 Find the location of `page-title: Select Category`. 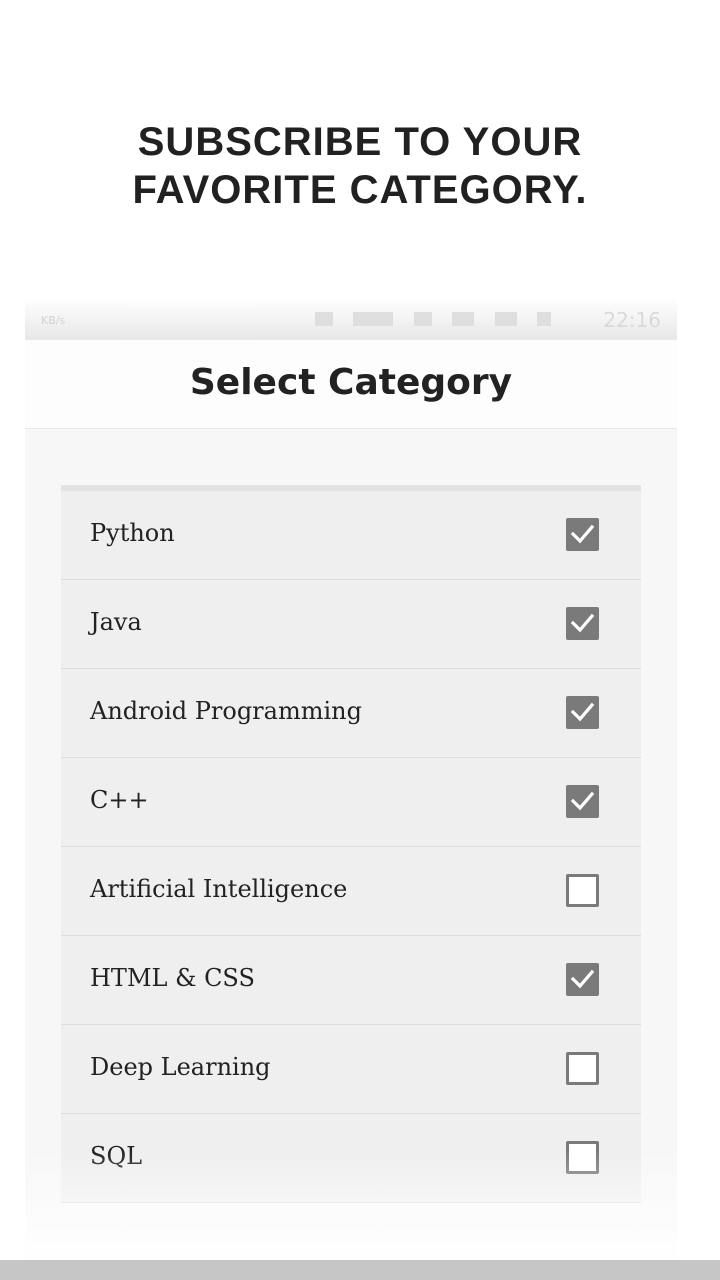

page-title: Select Category is located at coordinates (351, 382).